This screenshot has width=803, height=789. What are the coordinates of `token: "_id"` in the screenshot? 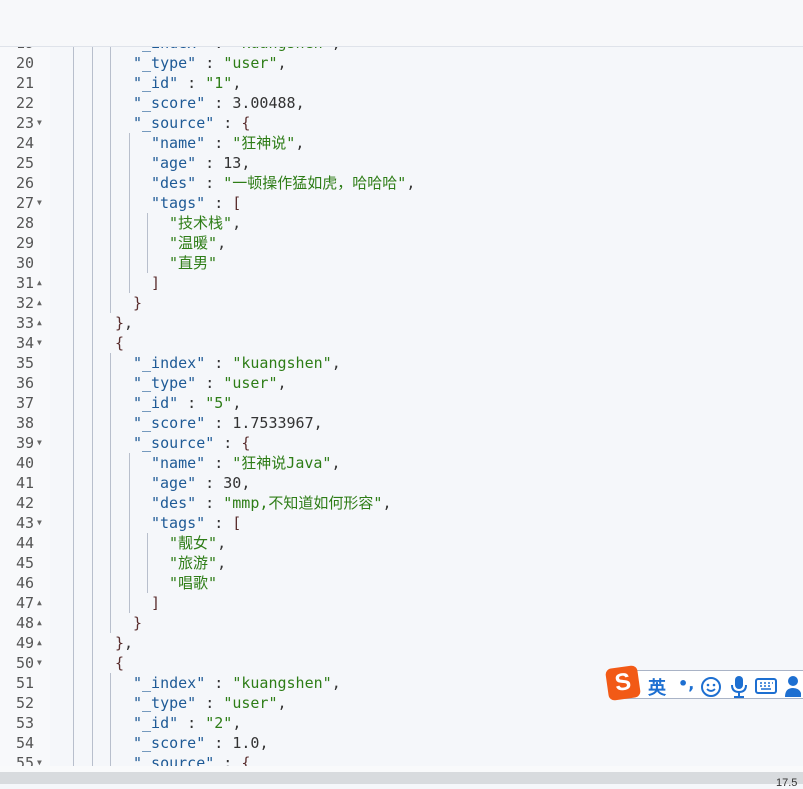 It's located at (156, 83).